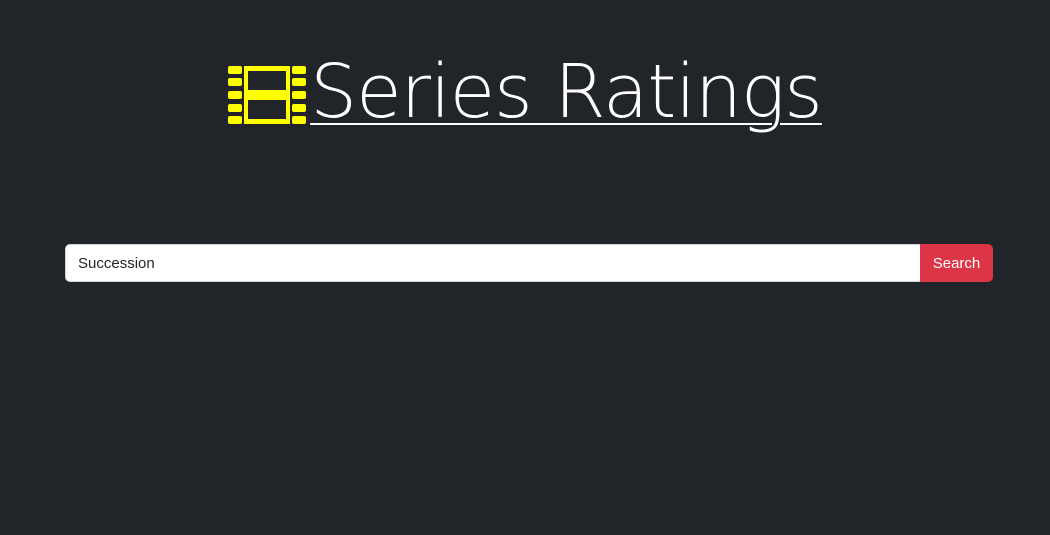  Describe the element at coordinates (267, 95) in the screenshot. I see `film-icon` at that location.